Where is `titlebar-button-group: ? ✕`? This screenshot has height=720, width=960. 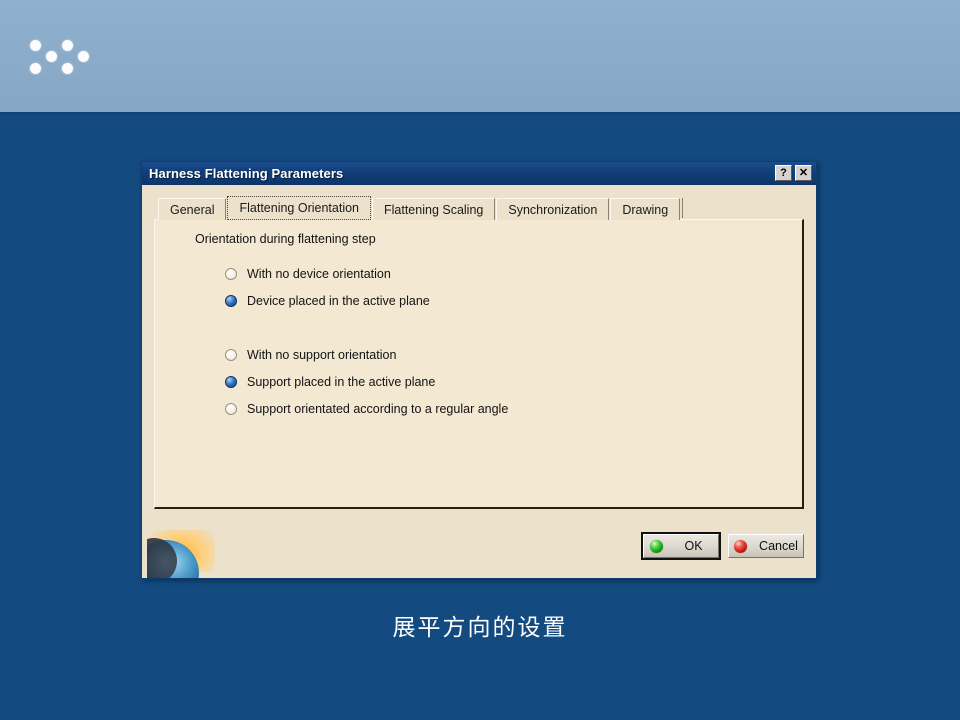 titlebar-button-group: ? ✕ is located at coordinates (793, 173).